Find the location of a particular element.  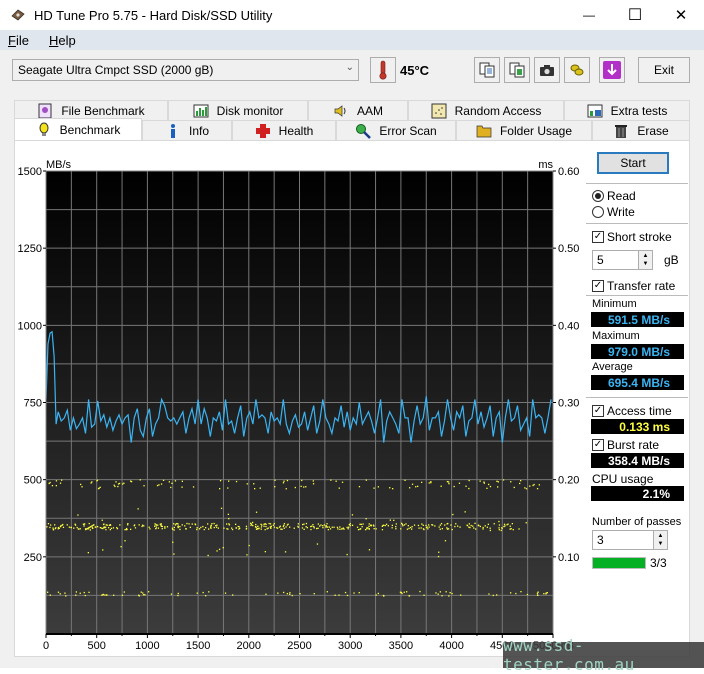

screenshot-button is located at coordinates (547, 70).